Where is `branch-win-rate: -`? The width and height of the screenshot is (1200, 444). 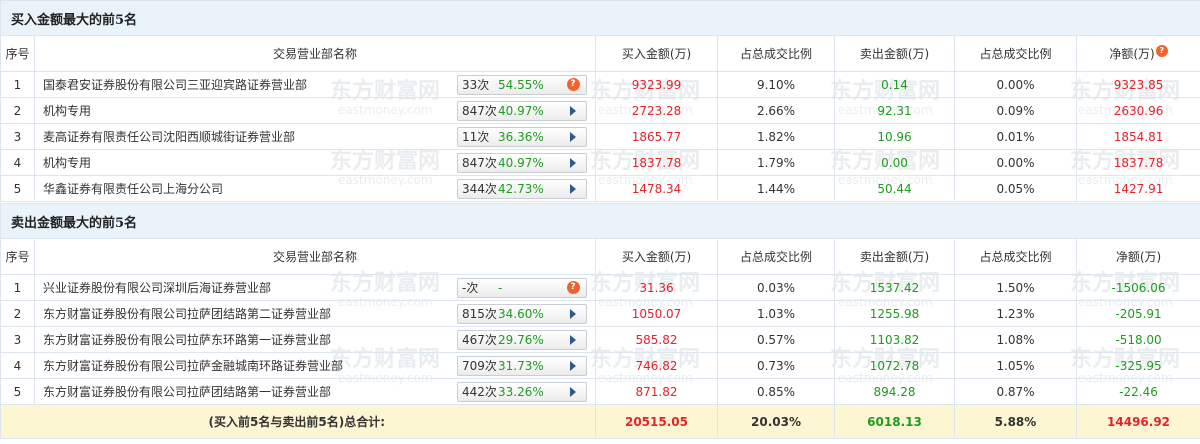
branch-win-rate: - is located at coordinates (500, 287).